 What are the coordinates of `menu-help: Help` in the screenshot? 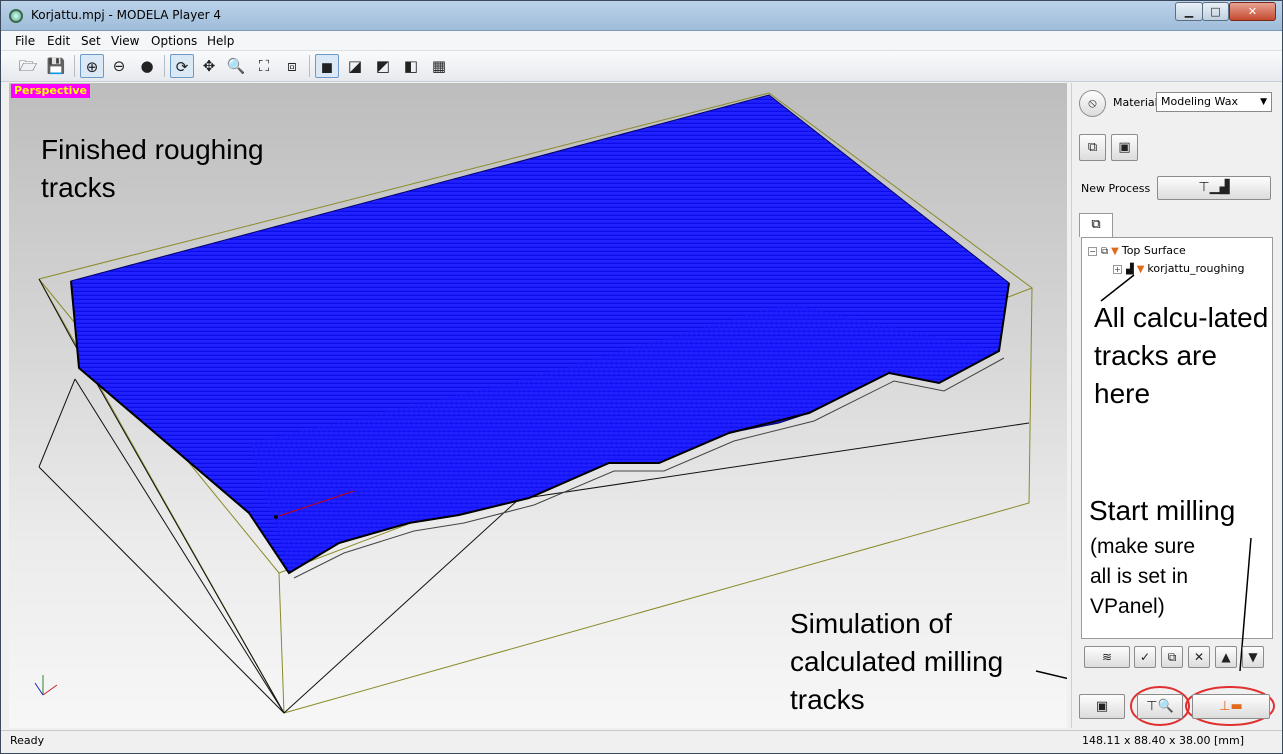 It's located at (220, 41).